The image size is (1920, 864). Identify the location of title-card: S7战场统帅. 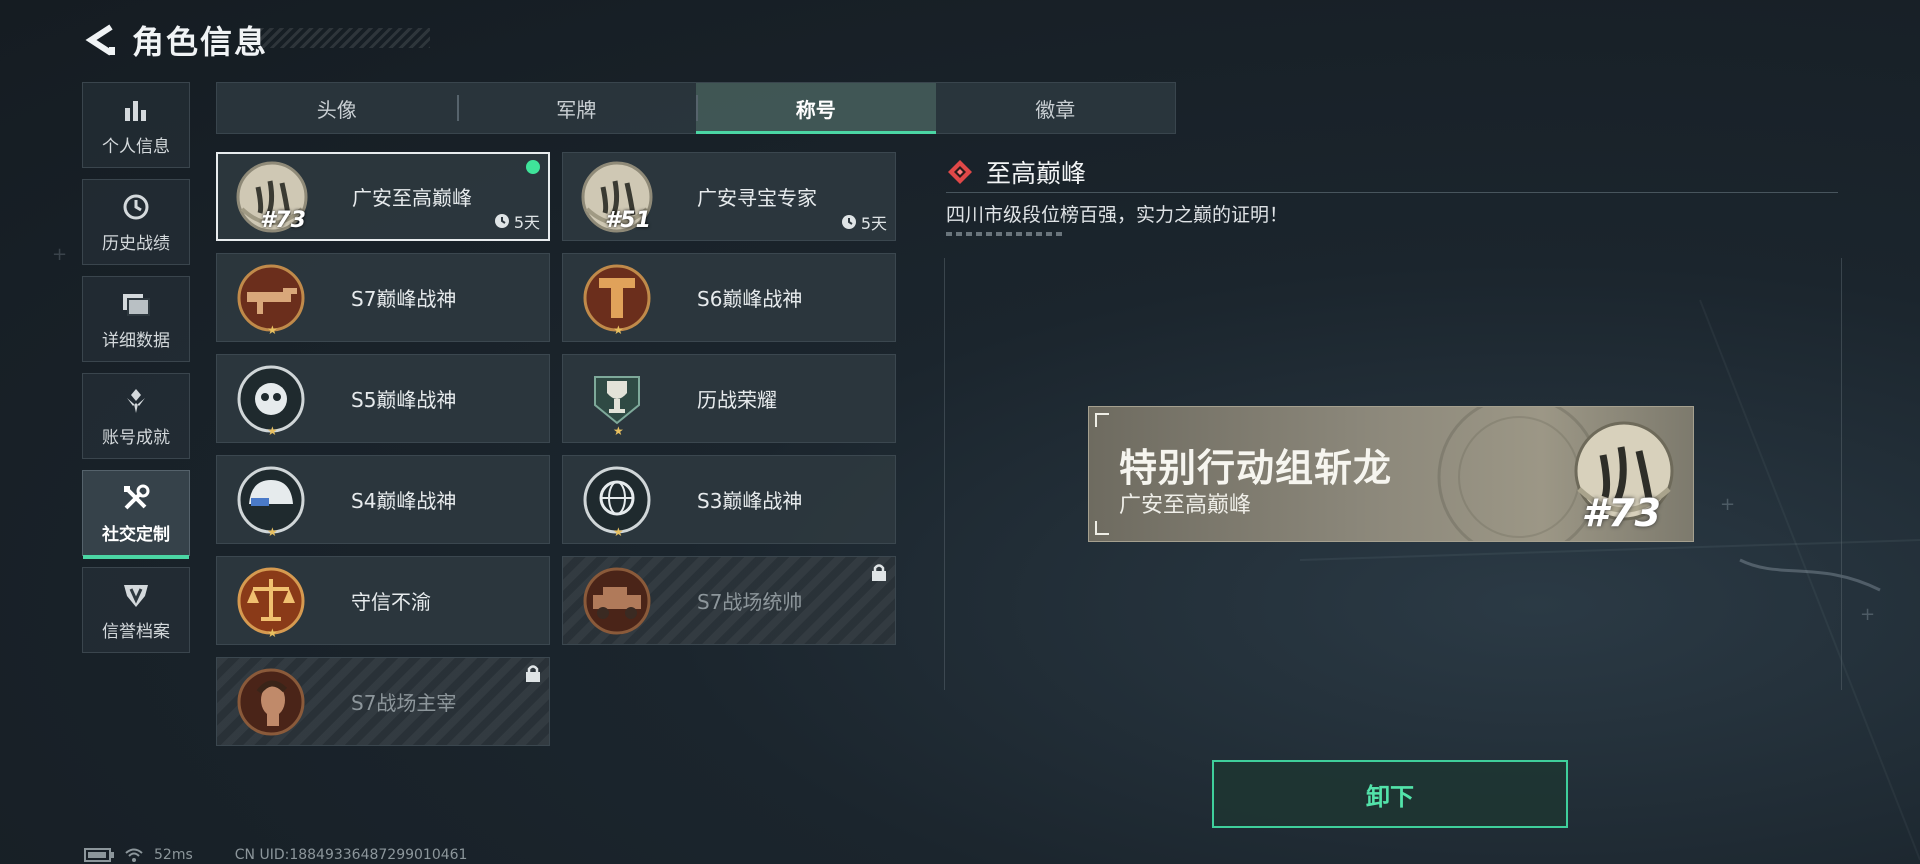
(729, 600).